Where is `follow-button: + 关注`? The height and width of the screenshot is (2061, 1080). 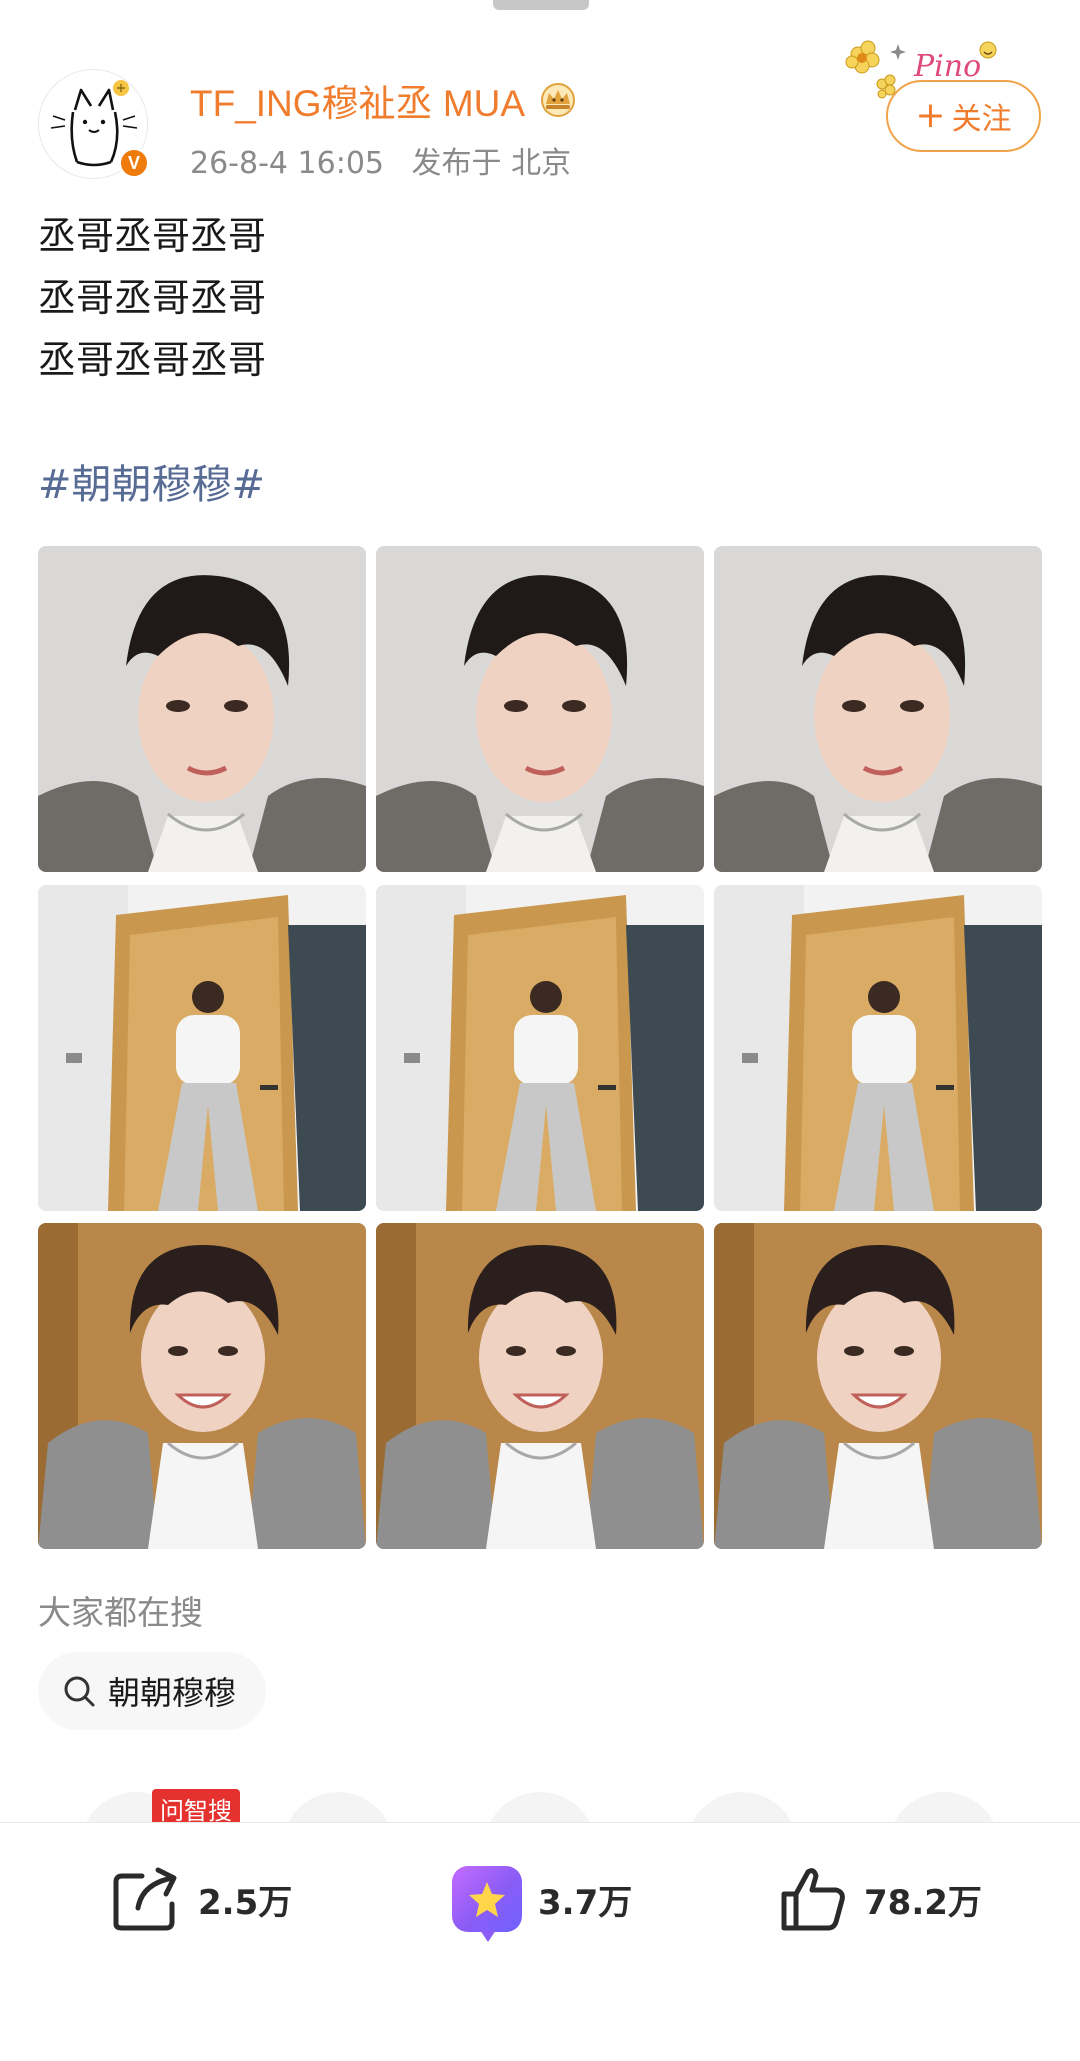 follow-button: + 关注 is located at coordinates (963, 116).